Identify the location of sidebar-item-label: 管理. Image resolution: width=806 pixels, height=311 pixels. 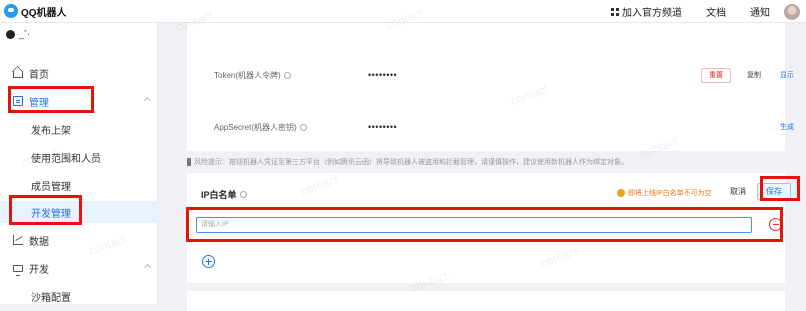
(39, 103).